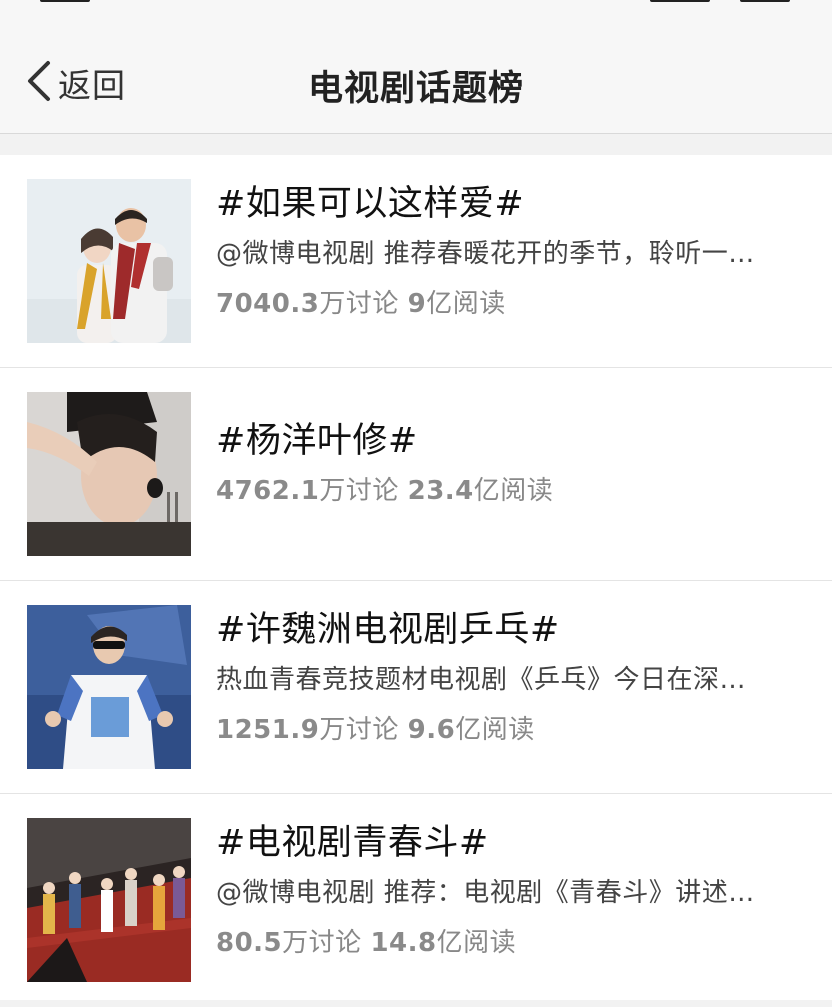  I want to click on topic-stats: 1251.9万讨论 9.6亿阅读, so click(509, 727).